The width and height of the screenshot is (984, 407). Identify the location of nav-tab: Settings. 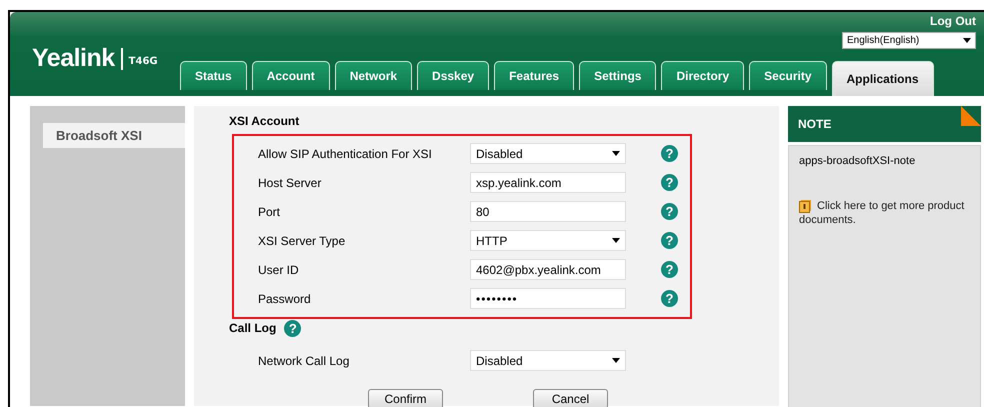
(617, 75).